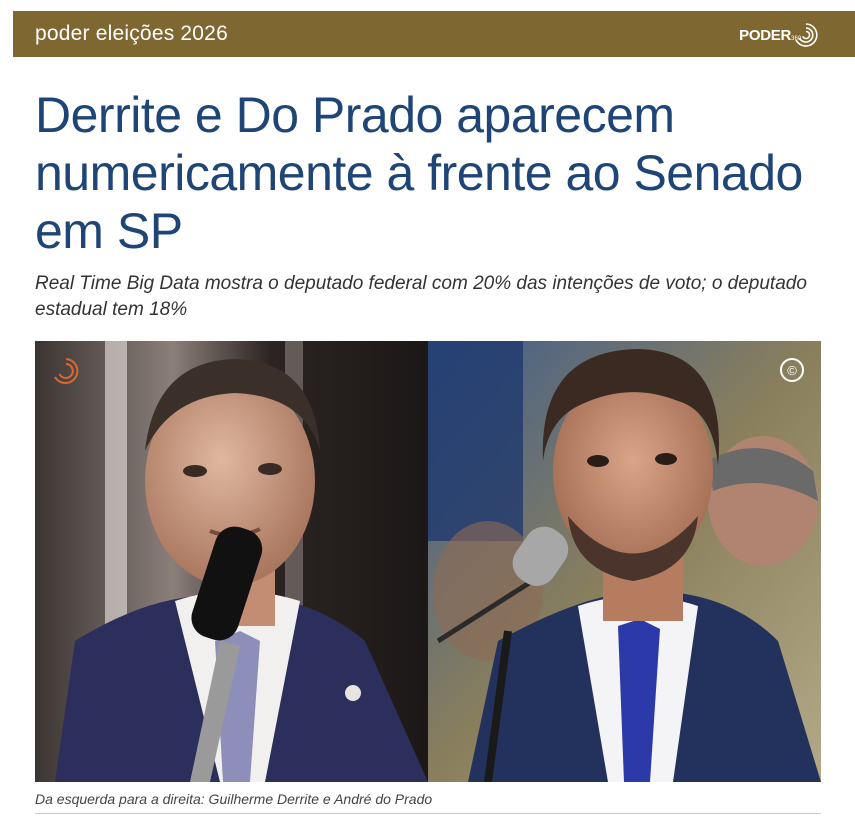 The image size is (855, 830). Describe the element at coordinates (428, 813) in the screenshot. I see `caption-divider` at that location.